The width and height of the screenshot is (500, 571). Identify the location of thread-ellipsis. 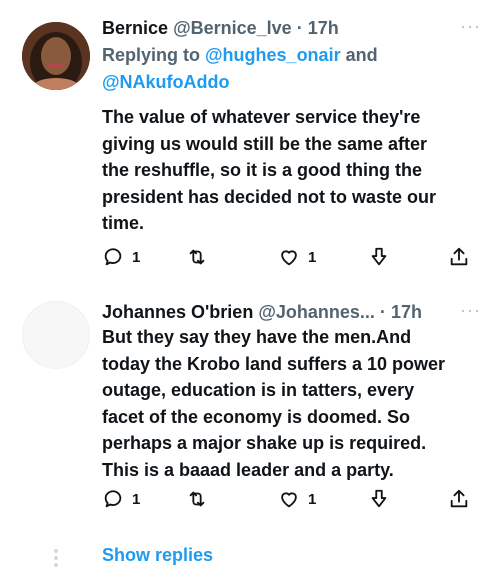
(56, 558).